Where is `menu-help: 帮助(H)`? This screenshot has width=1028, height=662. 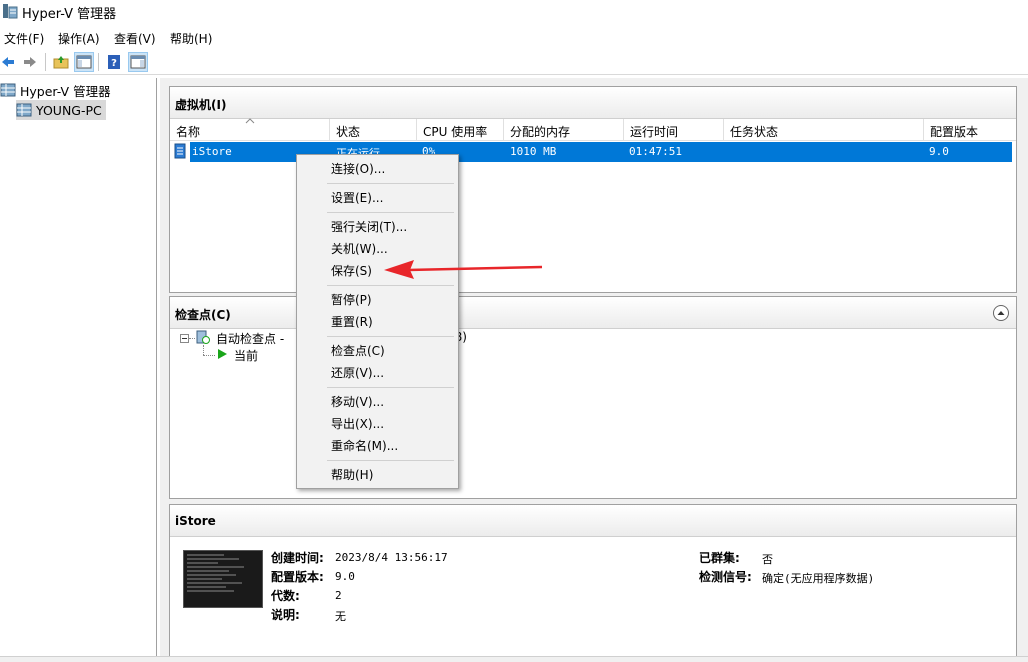 menu-help: 帮助(H) is located at coordinates (191, 38).